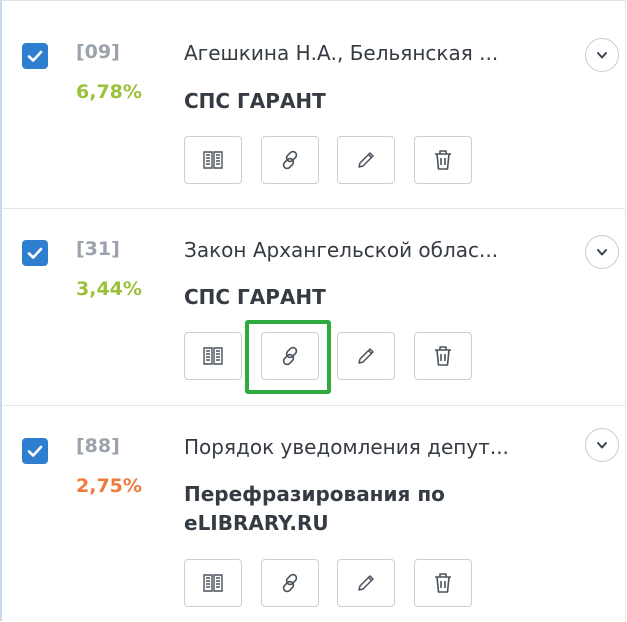 This screenshot has width=627, height=622. What do you see at coordinates (98, 249) in the screenshot?
I see `source-index: [31]` at bounding box center [98, 249].